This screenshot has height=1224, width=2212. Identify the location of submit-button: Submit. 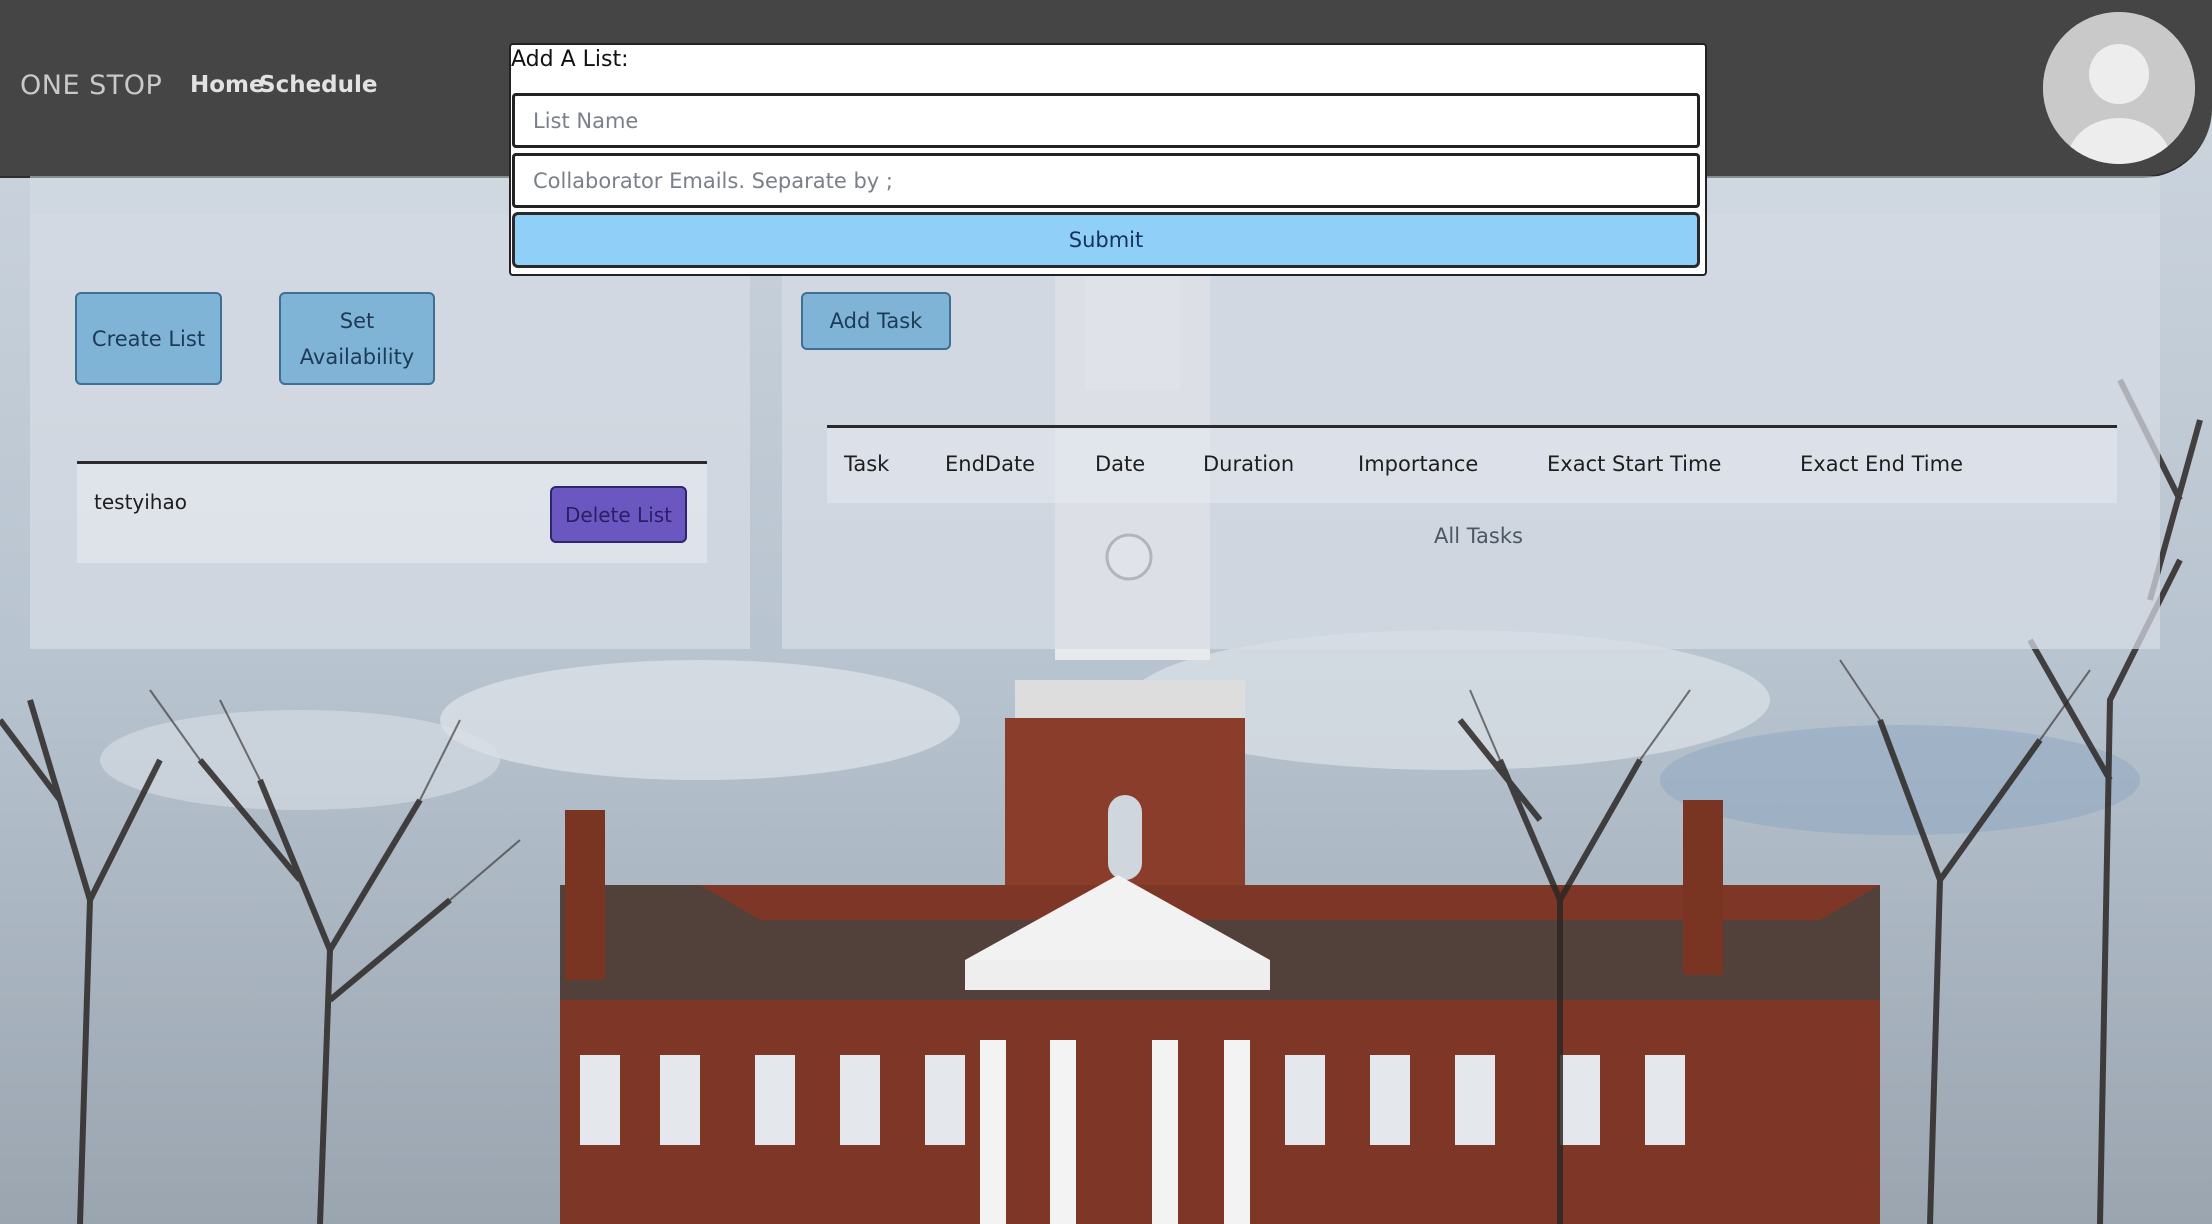
(1106, 240).